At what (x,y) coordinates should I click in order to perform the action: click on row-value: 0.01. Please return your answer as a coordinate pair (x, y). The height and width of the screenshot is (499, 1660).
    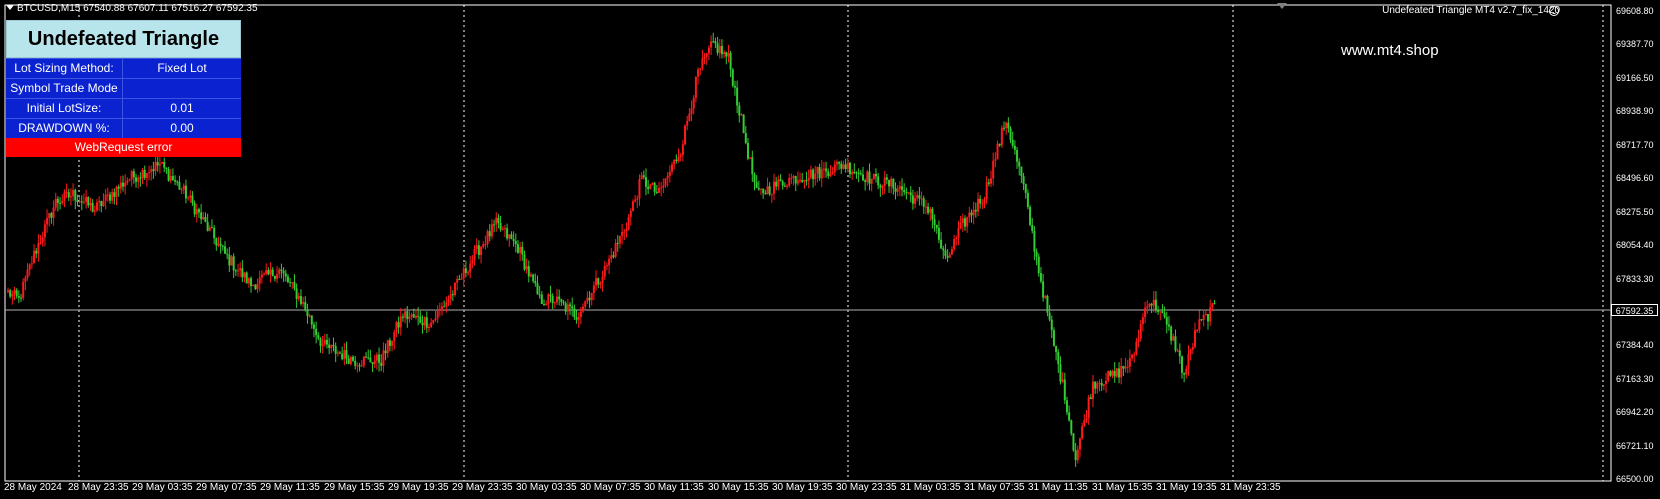
    Looking at the image, I should click on (182, 108).